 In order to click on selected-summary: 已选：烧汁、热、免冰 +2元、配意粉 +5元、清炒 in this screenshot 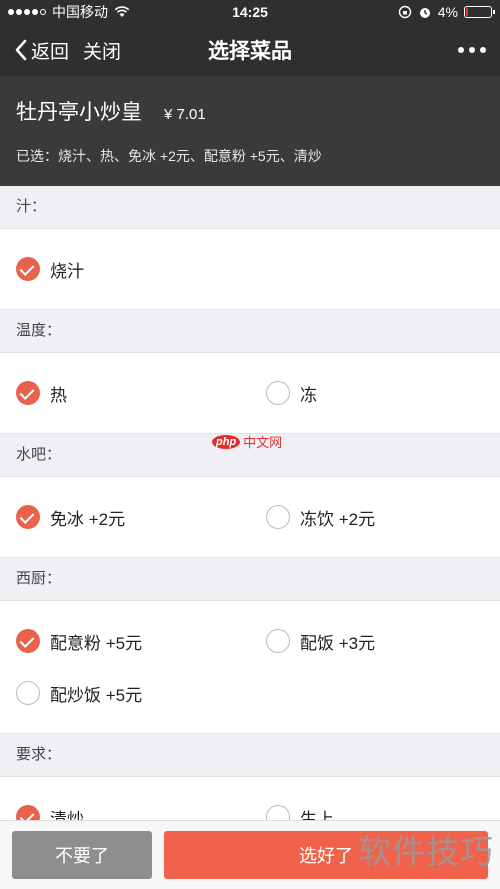, I will do `click(169, 156)`.